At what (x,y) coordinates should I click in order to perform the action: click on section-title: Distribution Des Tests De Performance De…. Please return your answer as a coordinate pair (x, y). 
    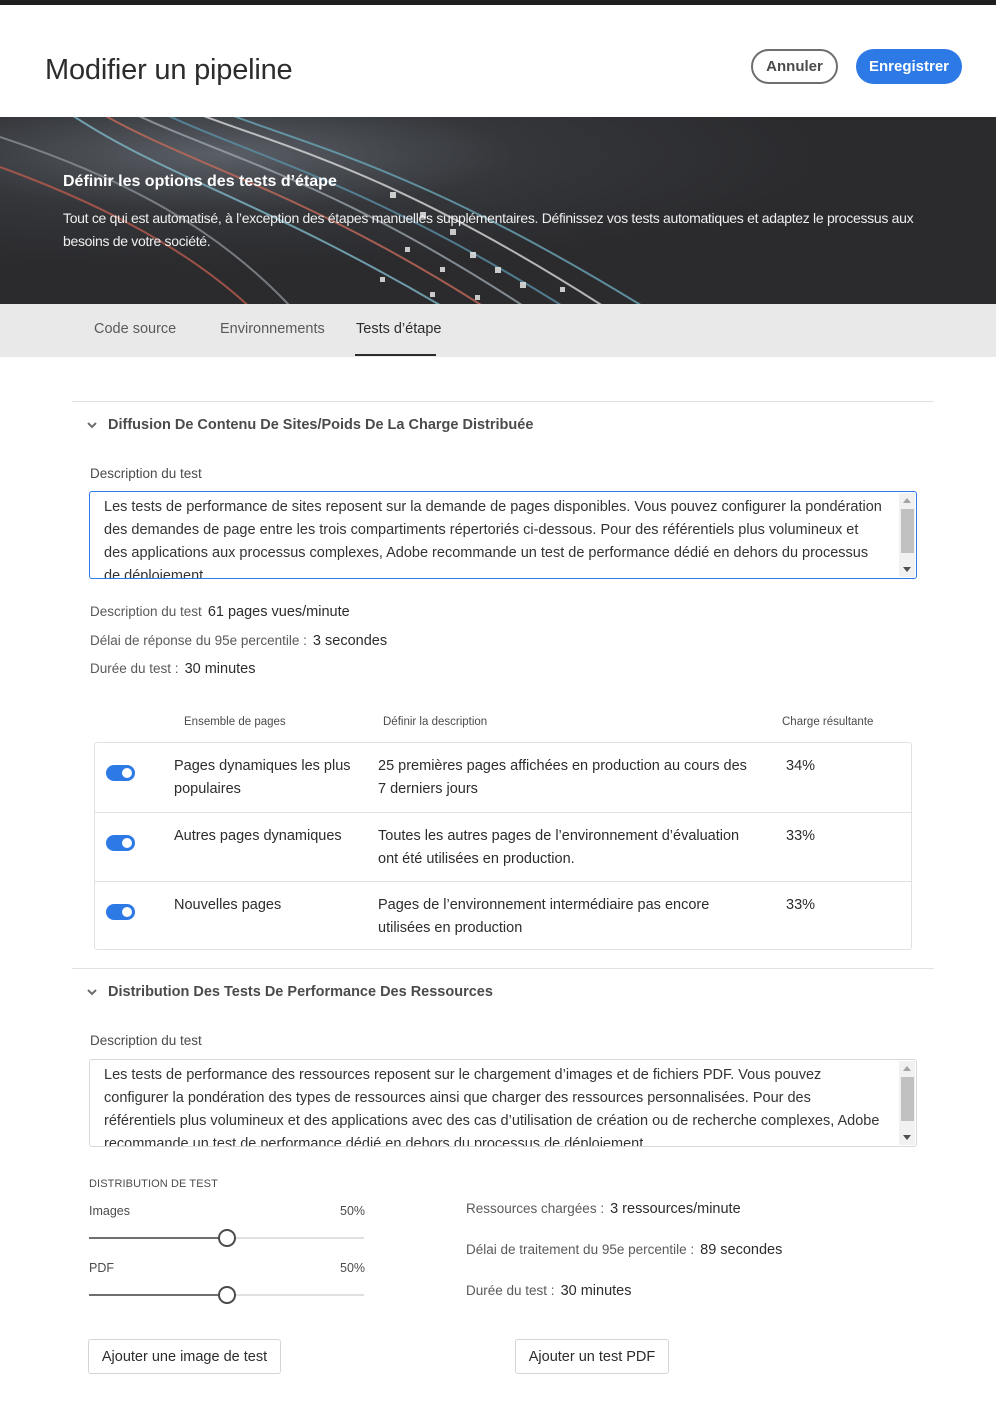
    Looking at the image, I should click on (300, 992).